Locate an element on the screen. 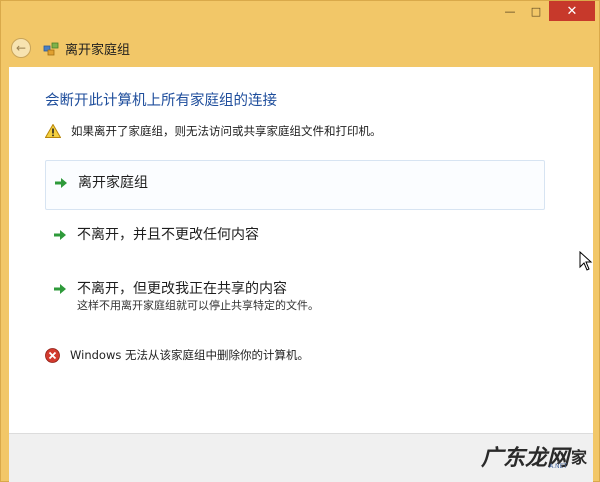 The image size is (600, 482). back-arrow-icon: ← is located at coordinates (21, 48).